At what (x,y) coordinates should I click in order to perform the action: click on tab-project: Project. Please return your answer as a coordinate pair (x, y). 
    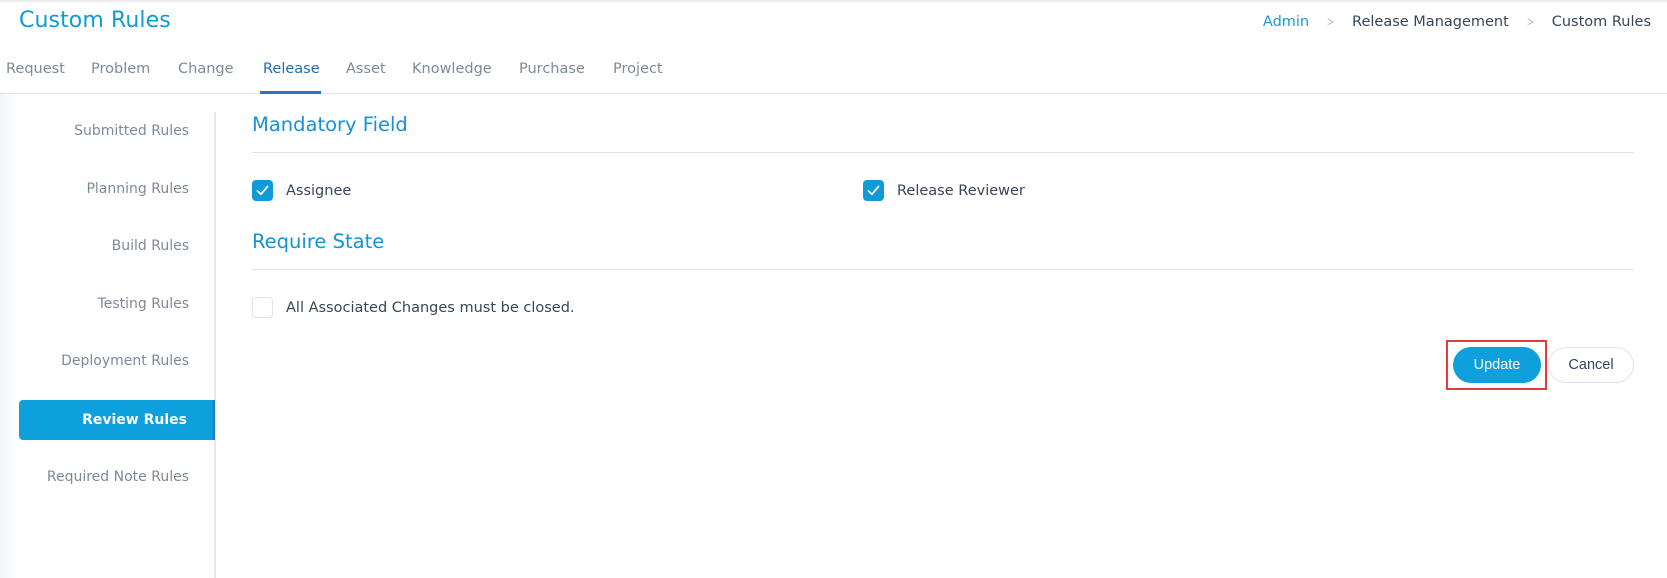
    Looking at the image, I should click on (638, 69).